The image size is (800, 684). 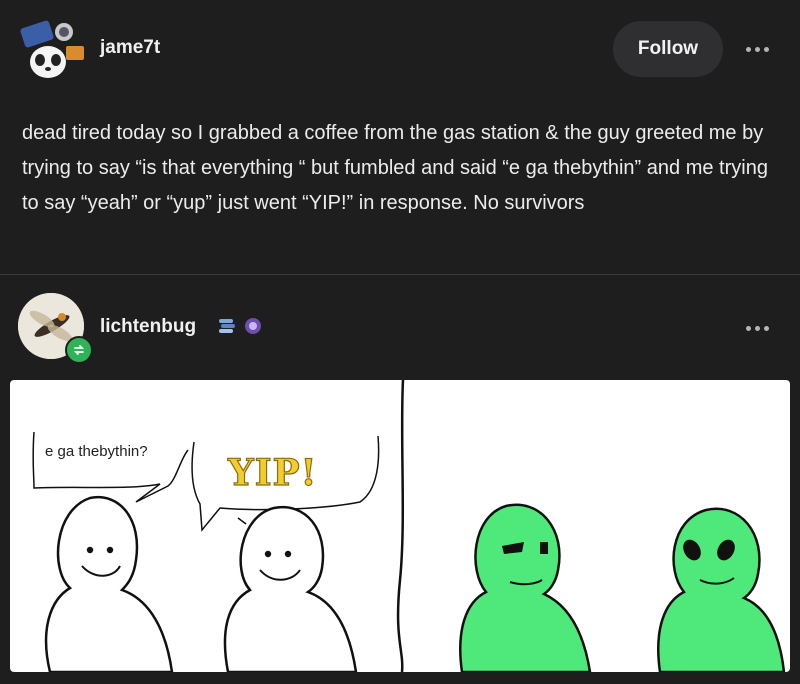 I want to click on more-options-icon, so click(x=757, y=49).